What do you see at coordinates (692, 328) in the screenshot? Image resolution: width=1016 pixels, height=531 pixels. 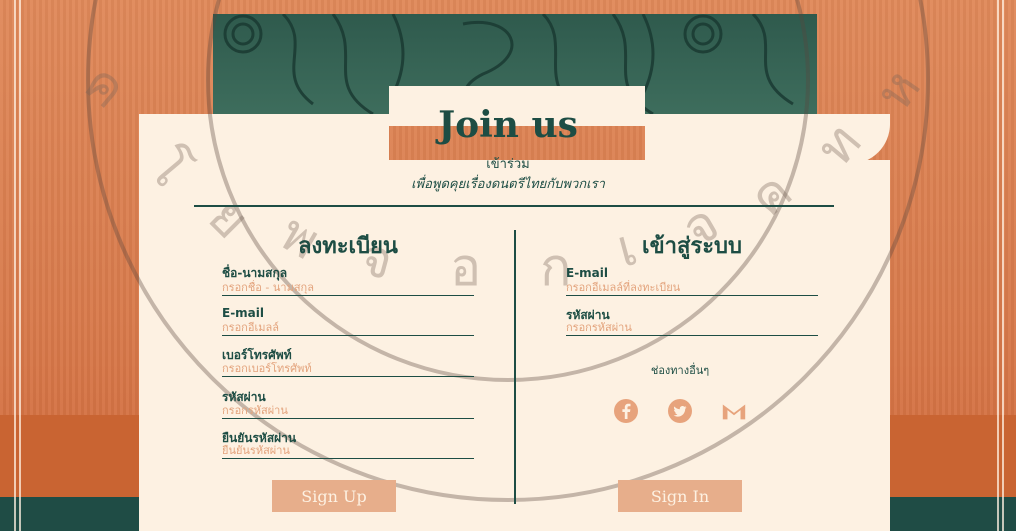 I see `login-password-field` at bounding box center [692, 328].